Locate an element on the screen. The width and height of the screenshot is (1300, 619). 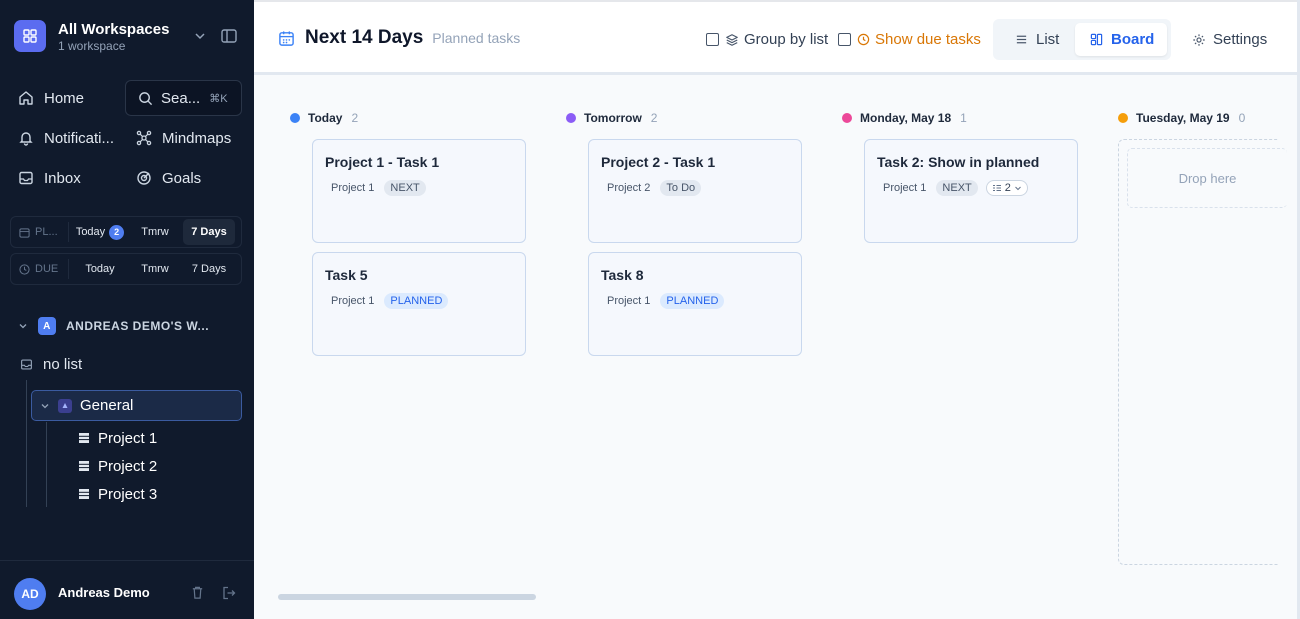
planned-filter: PL... Today 2 Tmrw 7 Days is located at coordinates (126, 232).